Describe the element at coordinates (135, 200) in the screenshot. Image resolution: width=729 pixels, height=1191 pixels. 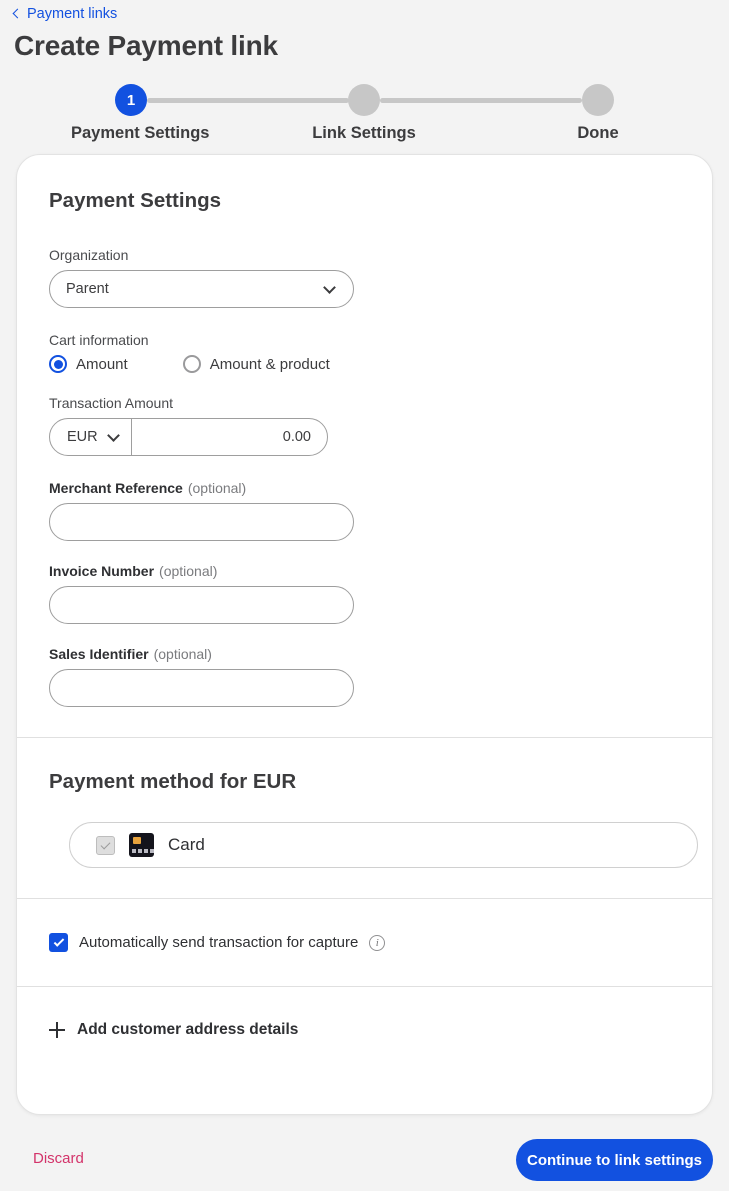
I see `payment-settings-title: Payment Settings` at that location.